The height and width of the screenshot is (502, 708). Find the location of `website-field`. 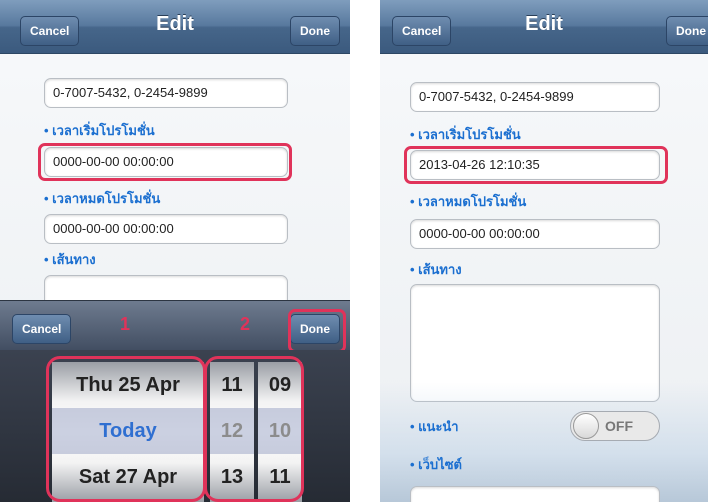

website-field is located at coordinates (535, 494).